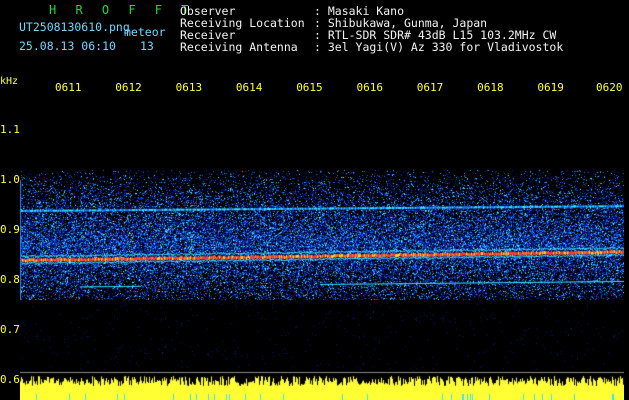 This screenshot has width=629, height=400. What do you see at coordinates (309, 87) in the screenshot?
I see `time-tick-label: 0615` at bounding box center [309, 87].